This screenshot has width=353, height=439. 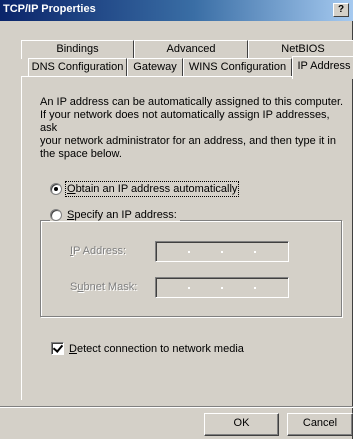 I want to click on specify-ip-option: Specify an IP address:, so click(x=115, y=215).